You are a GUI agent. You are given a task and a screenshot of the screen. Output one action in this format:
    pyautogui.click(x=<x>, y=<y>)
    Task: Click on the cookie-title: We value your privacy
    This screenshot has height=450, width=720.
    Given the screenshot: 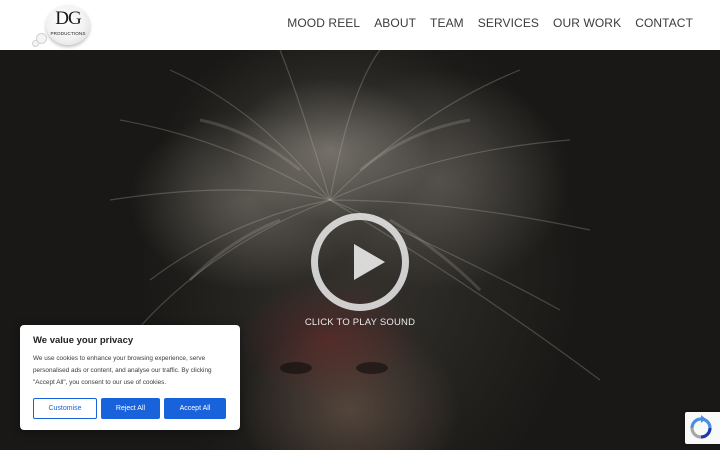 What is the action you would take?
    pyautogui.click(x=83, y=340)
    